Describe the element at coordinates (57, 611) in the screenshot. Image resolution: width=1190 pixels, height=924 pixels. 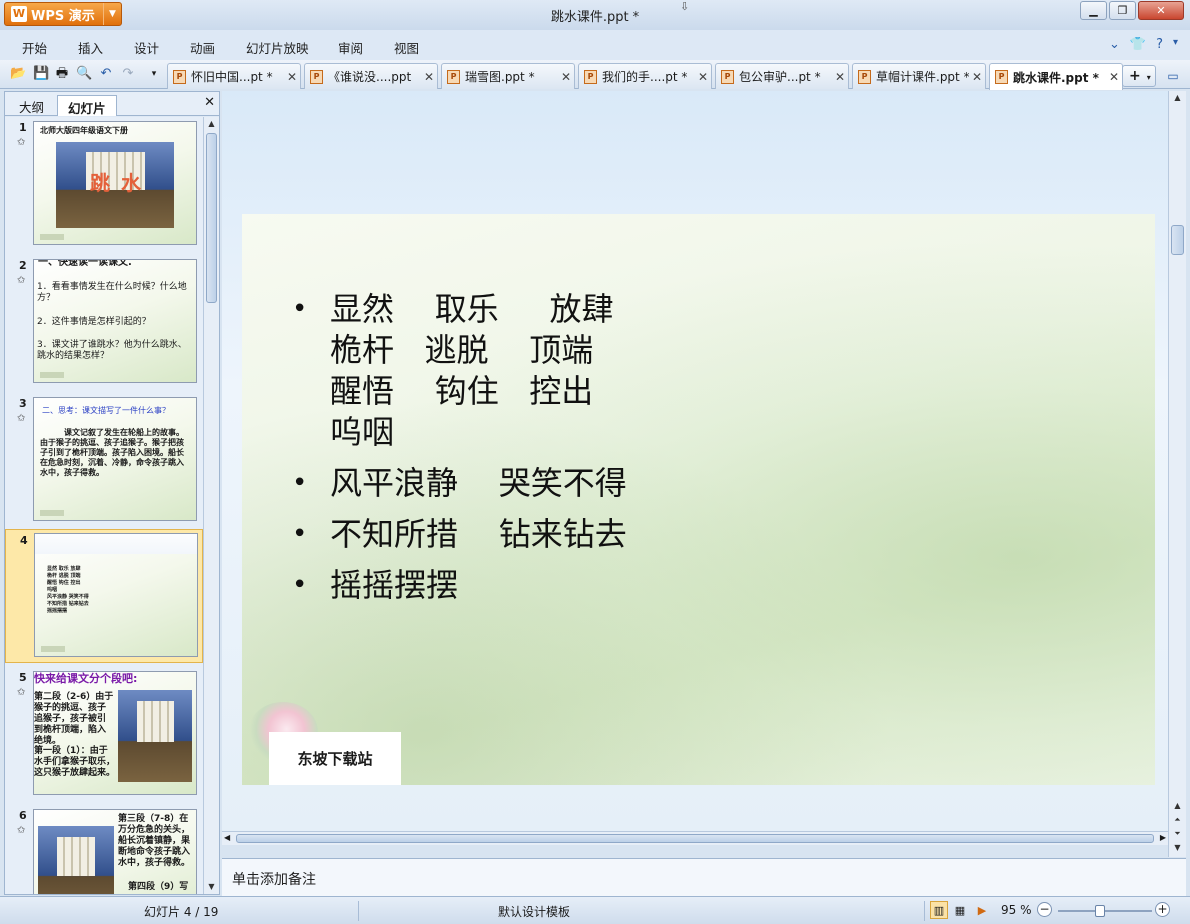
I see `thumb-text: 摇摇摆摆` at that location.